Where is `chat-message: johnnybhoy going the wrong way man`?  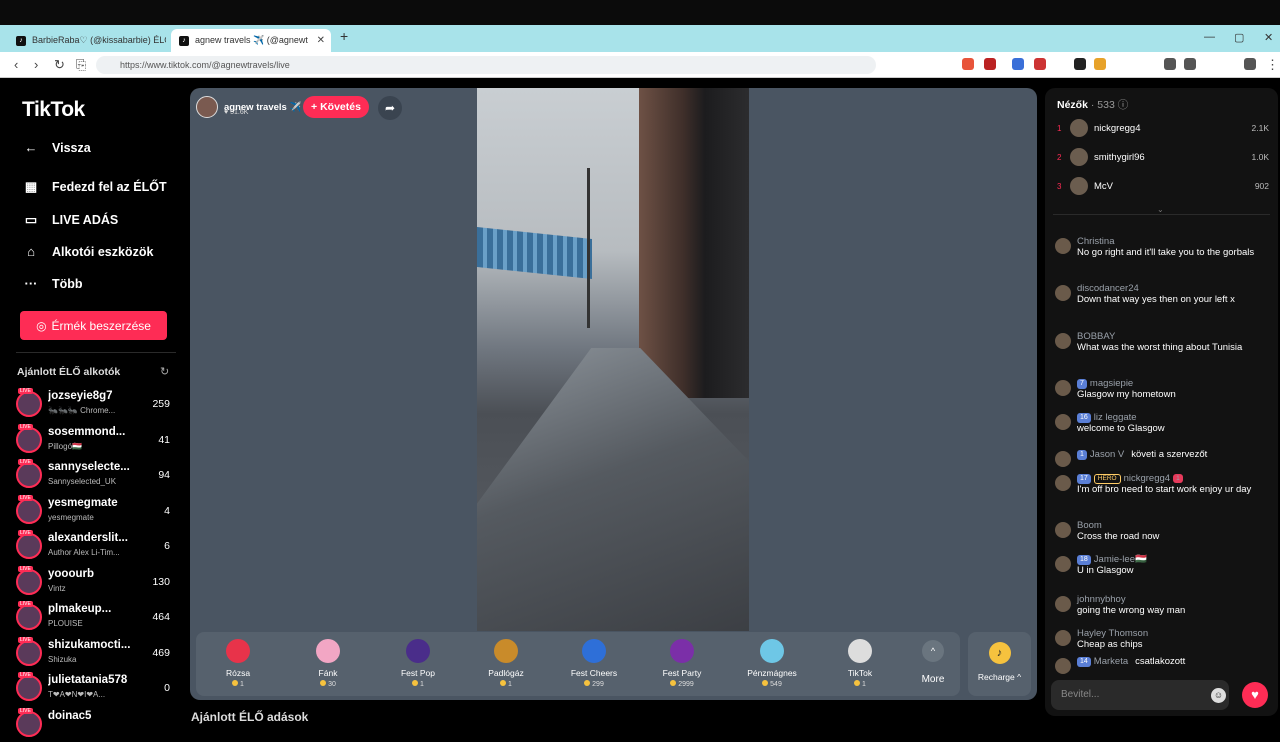
chat-message: johnnybhoy going the wrong way man is located at coordinates (1162, 605).